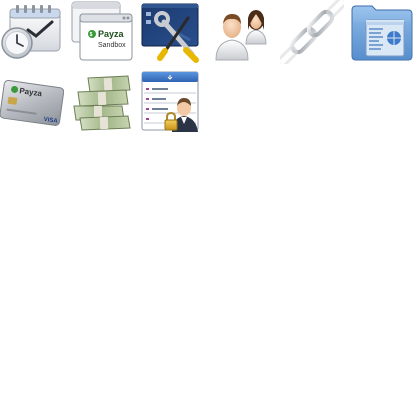 This screenshot has width=420, height=420. What do you see at coordinates (172, 102) in the screenshot?
I see `secure-contact-list-icon` at bounding box center [172, 102].